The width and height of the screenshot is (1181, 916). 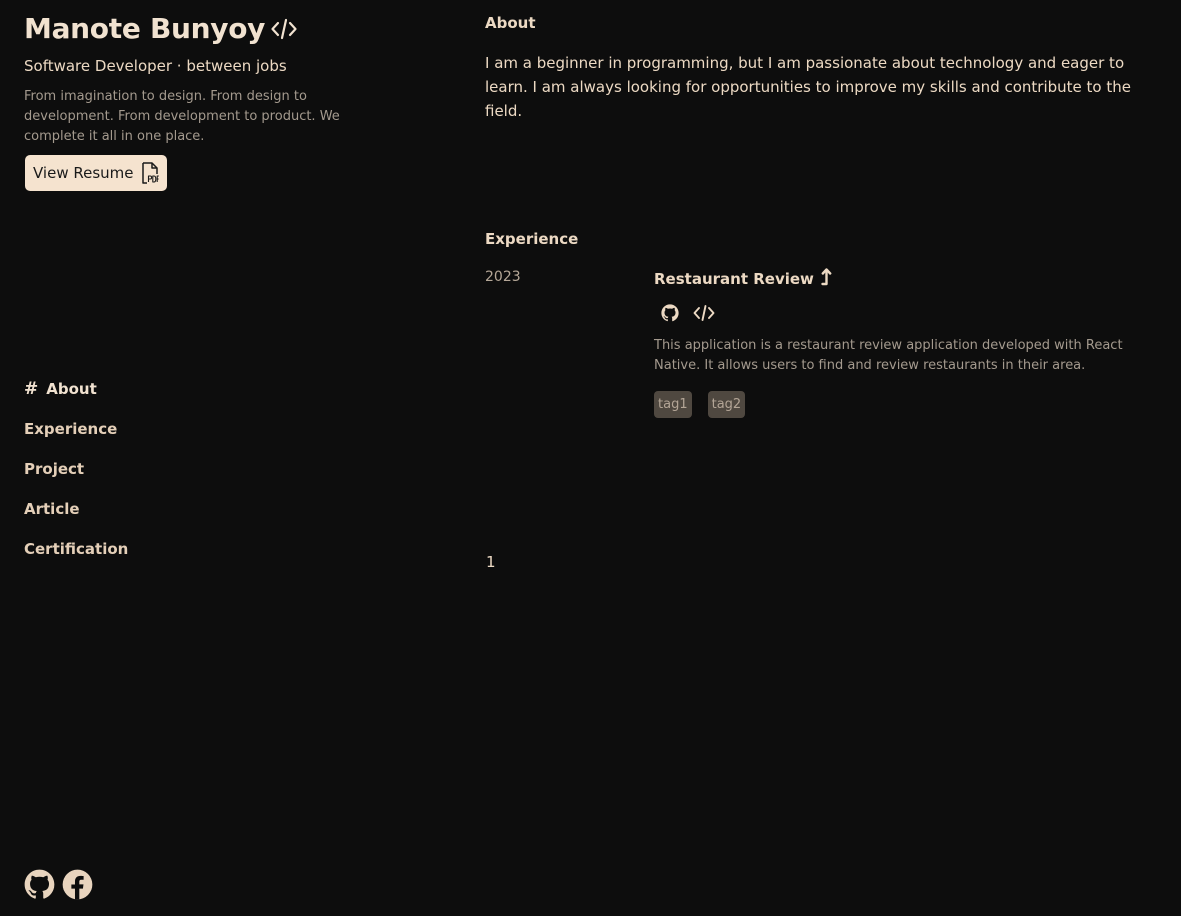 I want to click on nav-item-label: Experience, so click(x=71, y=429).